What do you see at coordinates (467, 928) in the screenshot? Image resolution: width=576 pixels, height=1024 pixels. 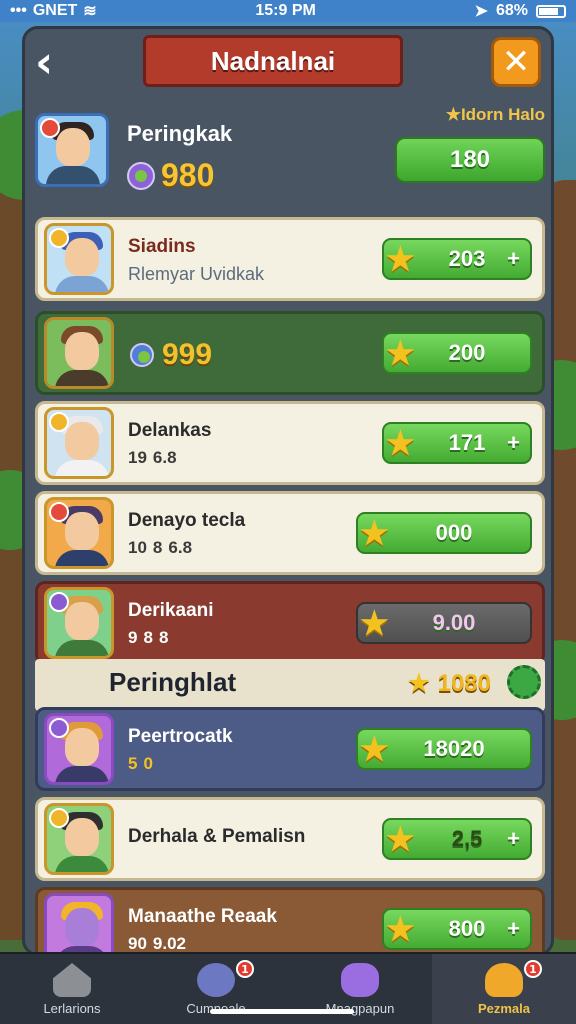 I see `score-value: 800` at bounding box center [467, 928].